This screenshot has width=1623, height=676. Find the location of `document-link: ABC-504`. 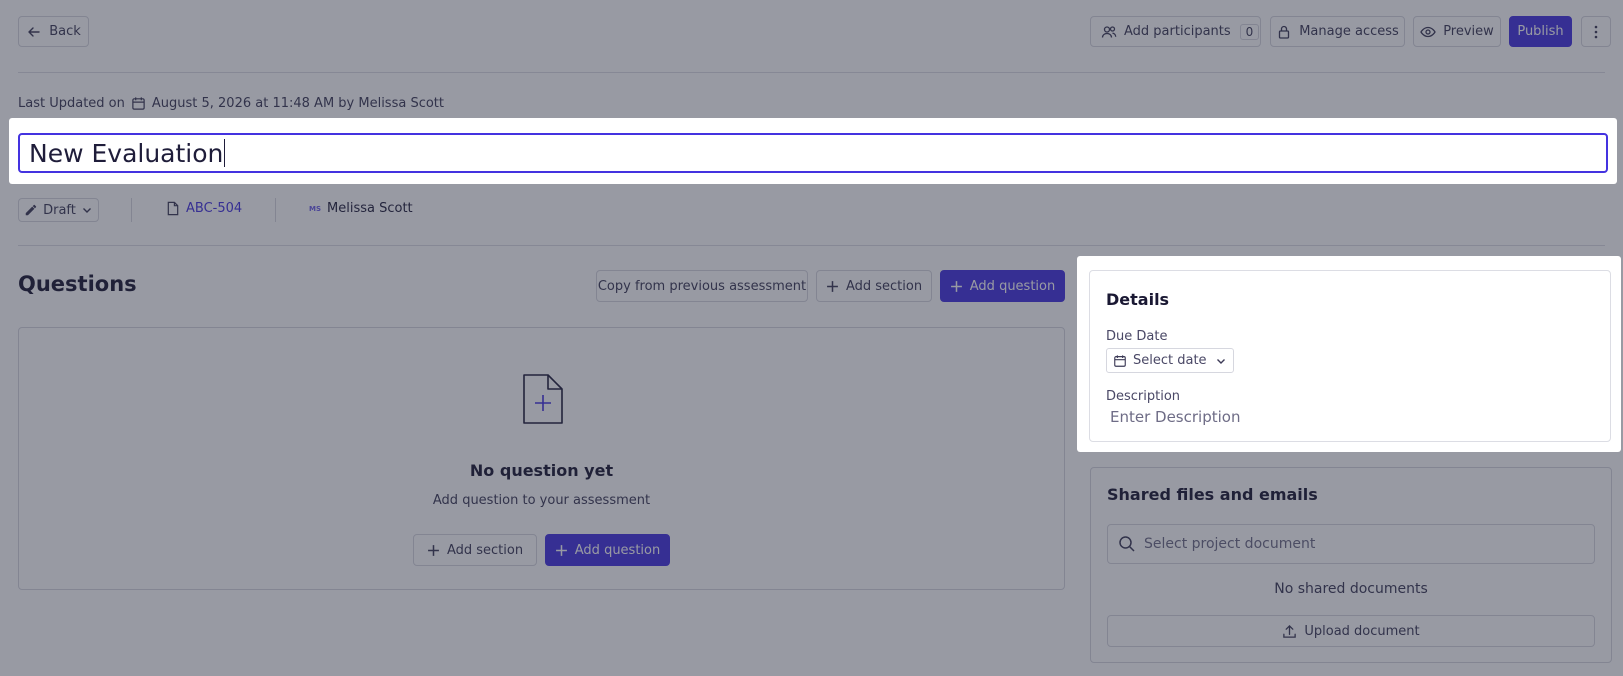

document-link: ABC-504 is located at coordinates (204, 208).